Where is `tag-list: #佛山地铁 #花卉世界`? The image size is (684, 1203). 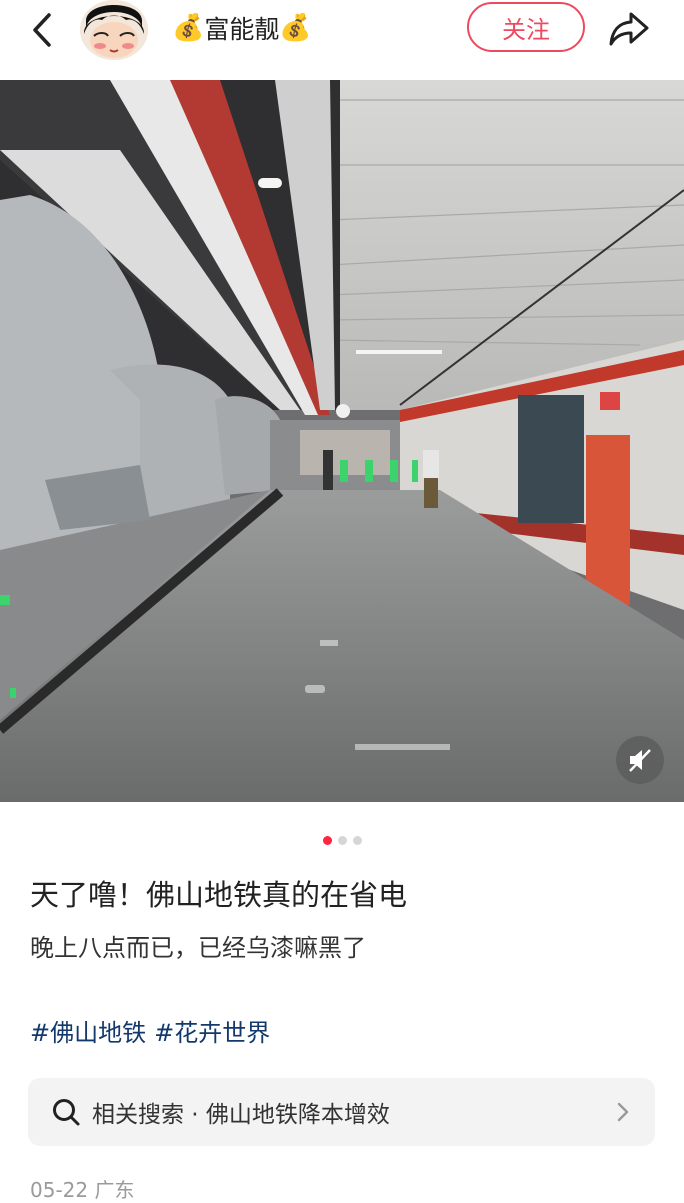 tag-list: #佛山地铁 #花卉世界 is located at coordinates (150, 1030).